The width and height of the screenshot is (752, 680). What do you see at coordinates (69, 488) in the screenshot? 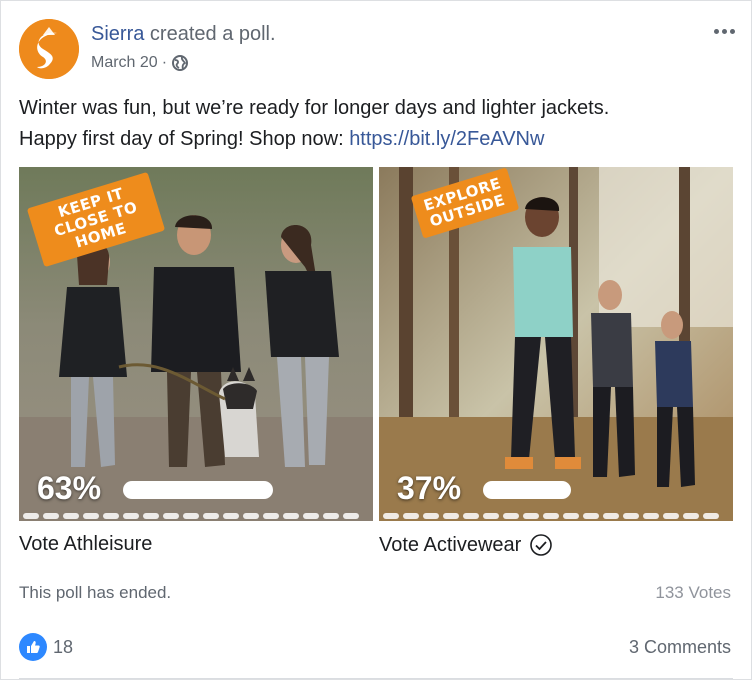
I see `option-percent: 63%` at bounding box center [69, 488].